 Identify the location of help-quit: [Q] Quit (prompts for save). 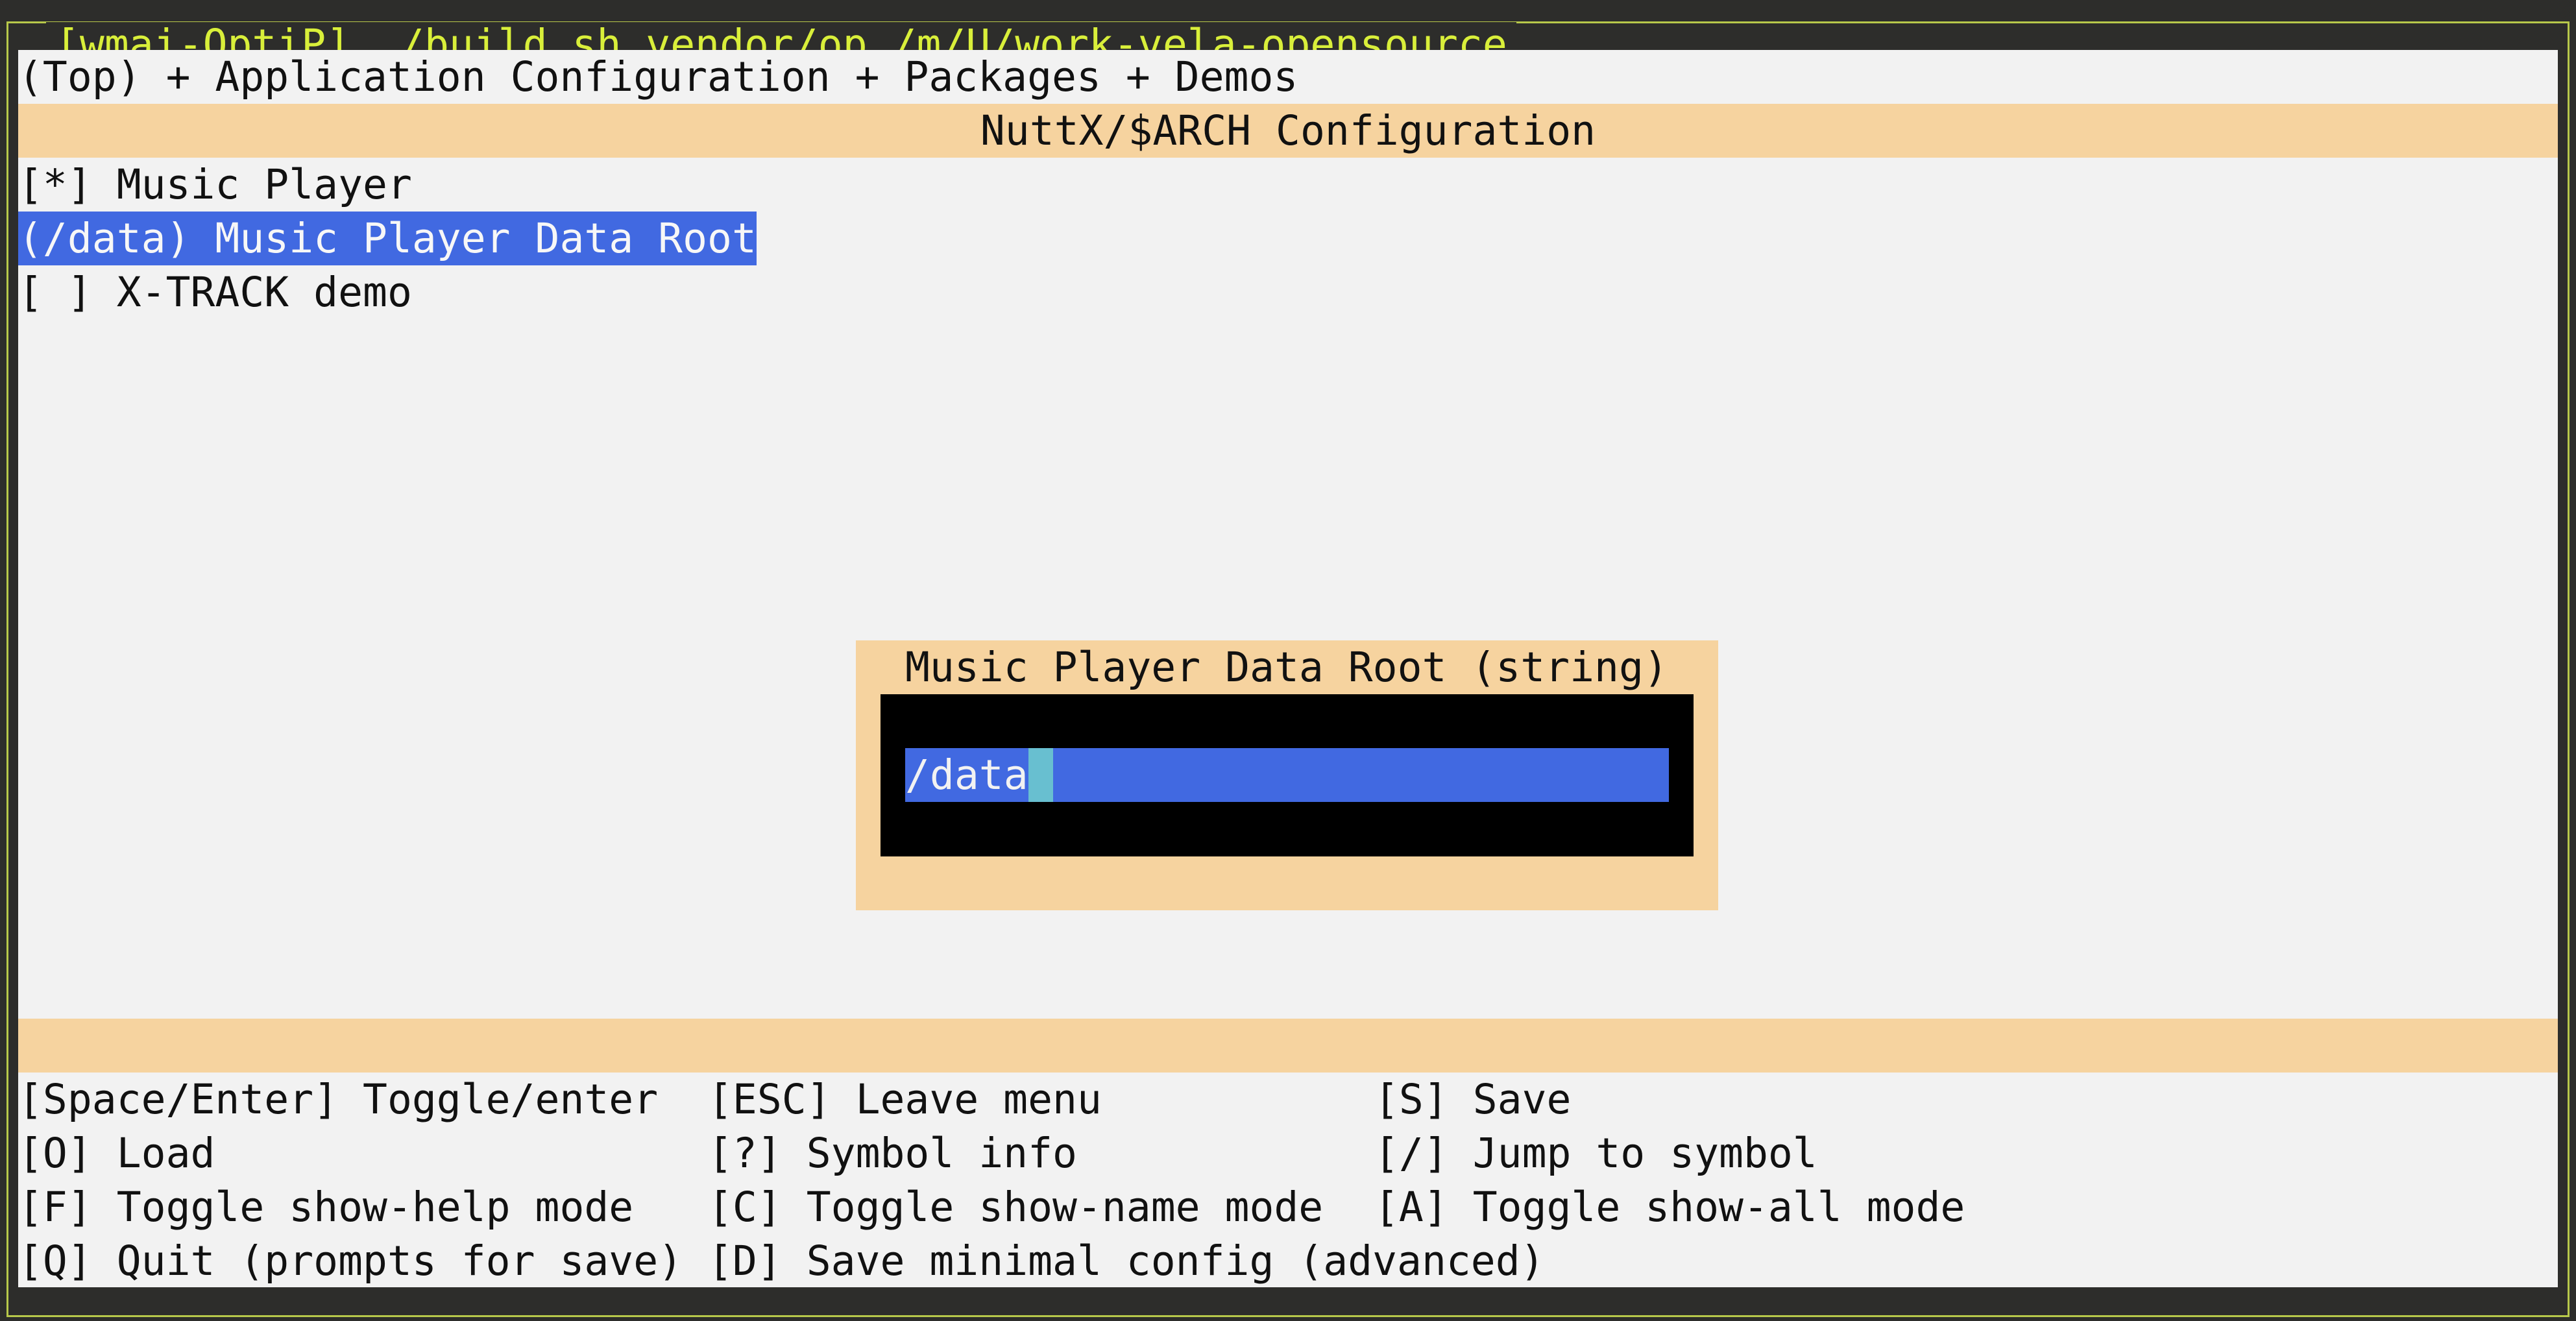
(350, 1261).